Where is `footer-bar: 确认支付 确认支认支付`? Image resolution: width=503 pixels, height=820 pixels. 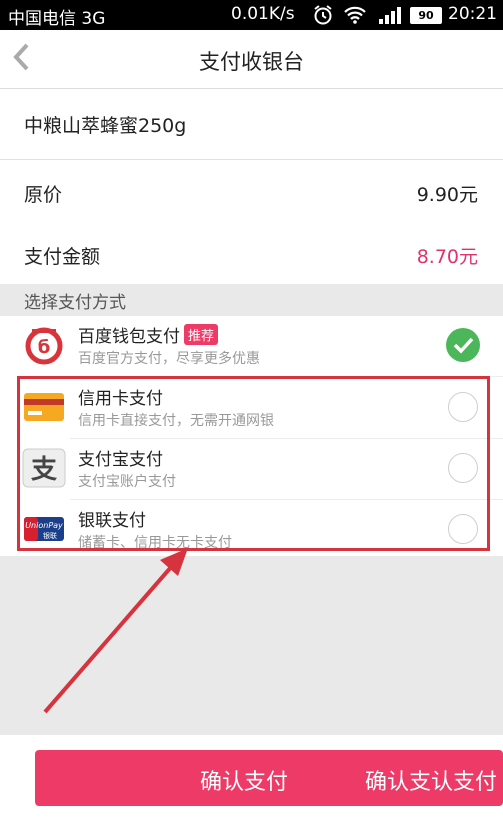
footer-bar: 确认支付 确认支认支付 is located at coordinates (251, 777).